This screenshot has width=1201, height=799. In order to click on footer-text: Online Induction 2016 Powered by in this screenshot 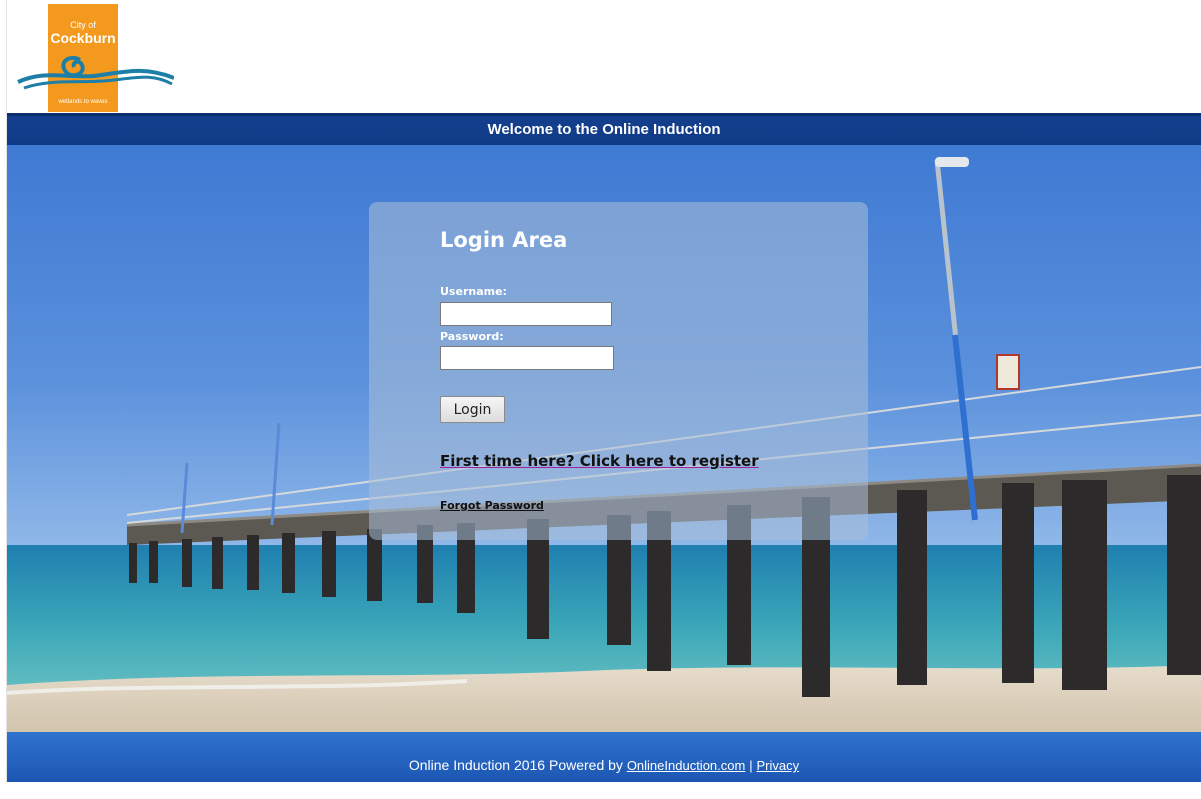, I will do `click(515, 765)`.